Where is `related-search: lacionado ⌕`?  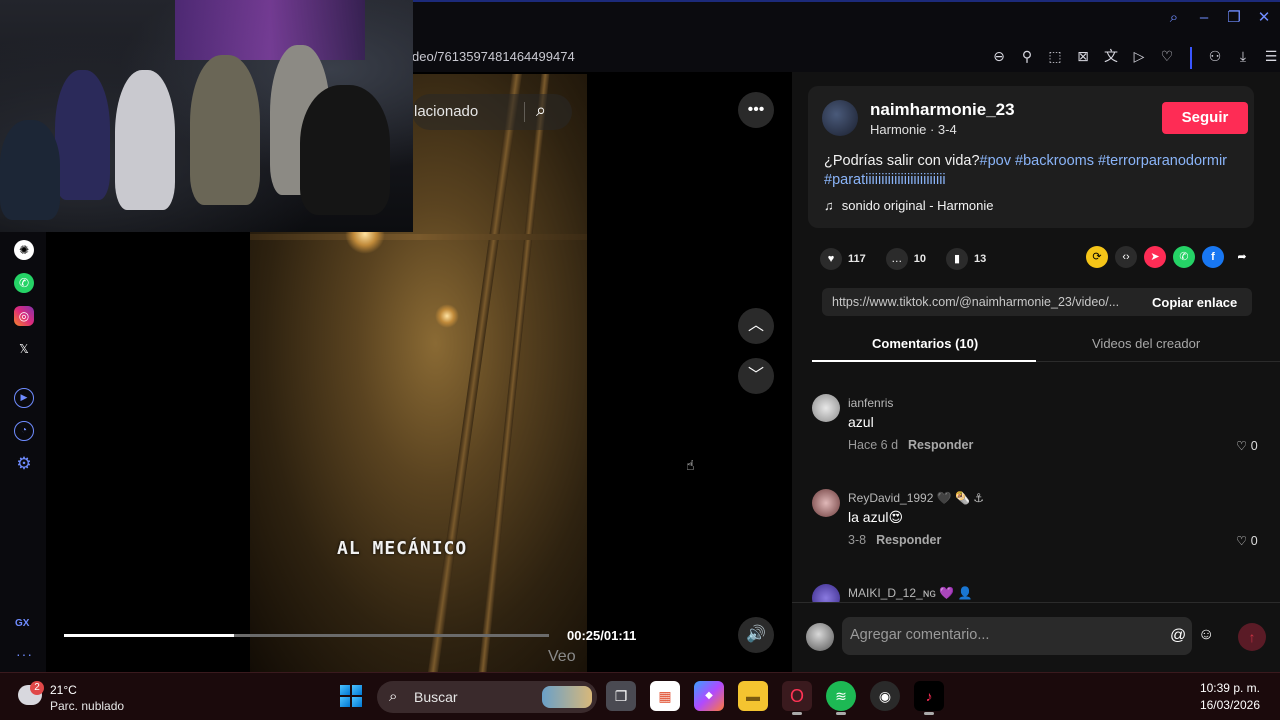
related-search: lacionado ⌕ is located at coordinates (492, 112).